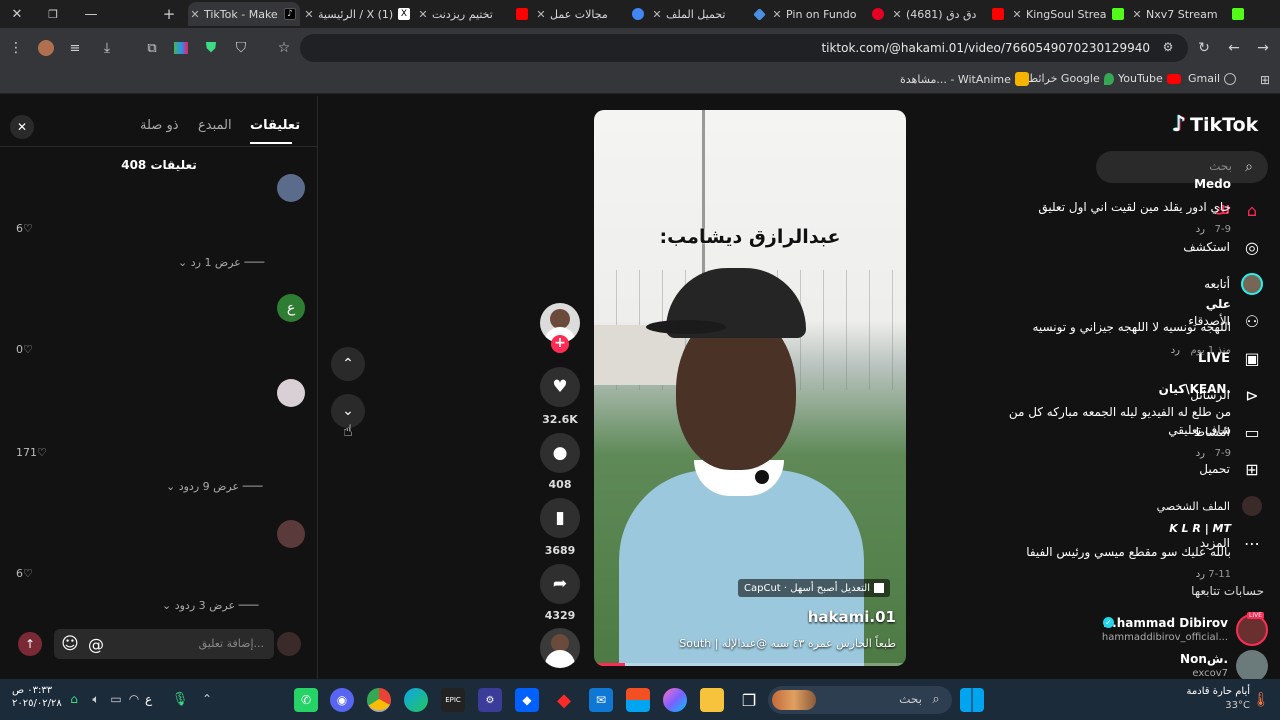  Describe the element at coordinates (1212, 78) in the screenshot. I see `bookmark-gmail: Gmail` at that location.